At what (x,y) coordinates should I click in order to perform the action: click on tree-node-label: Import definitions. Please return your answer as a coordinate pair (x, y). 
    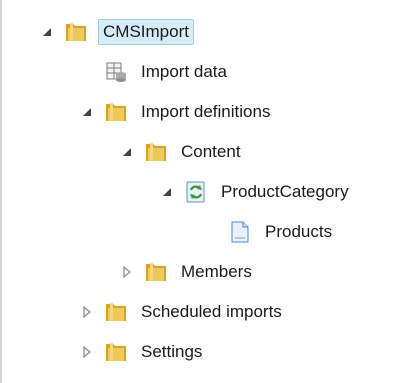
    Looking at the image, I should click on (205, 112).